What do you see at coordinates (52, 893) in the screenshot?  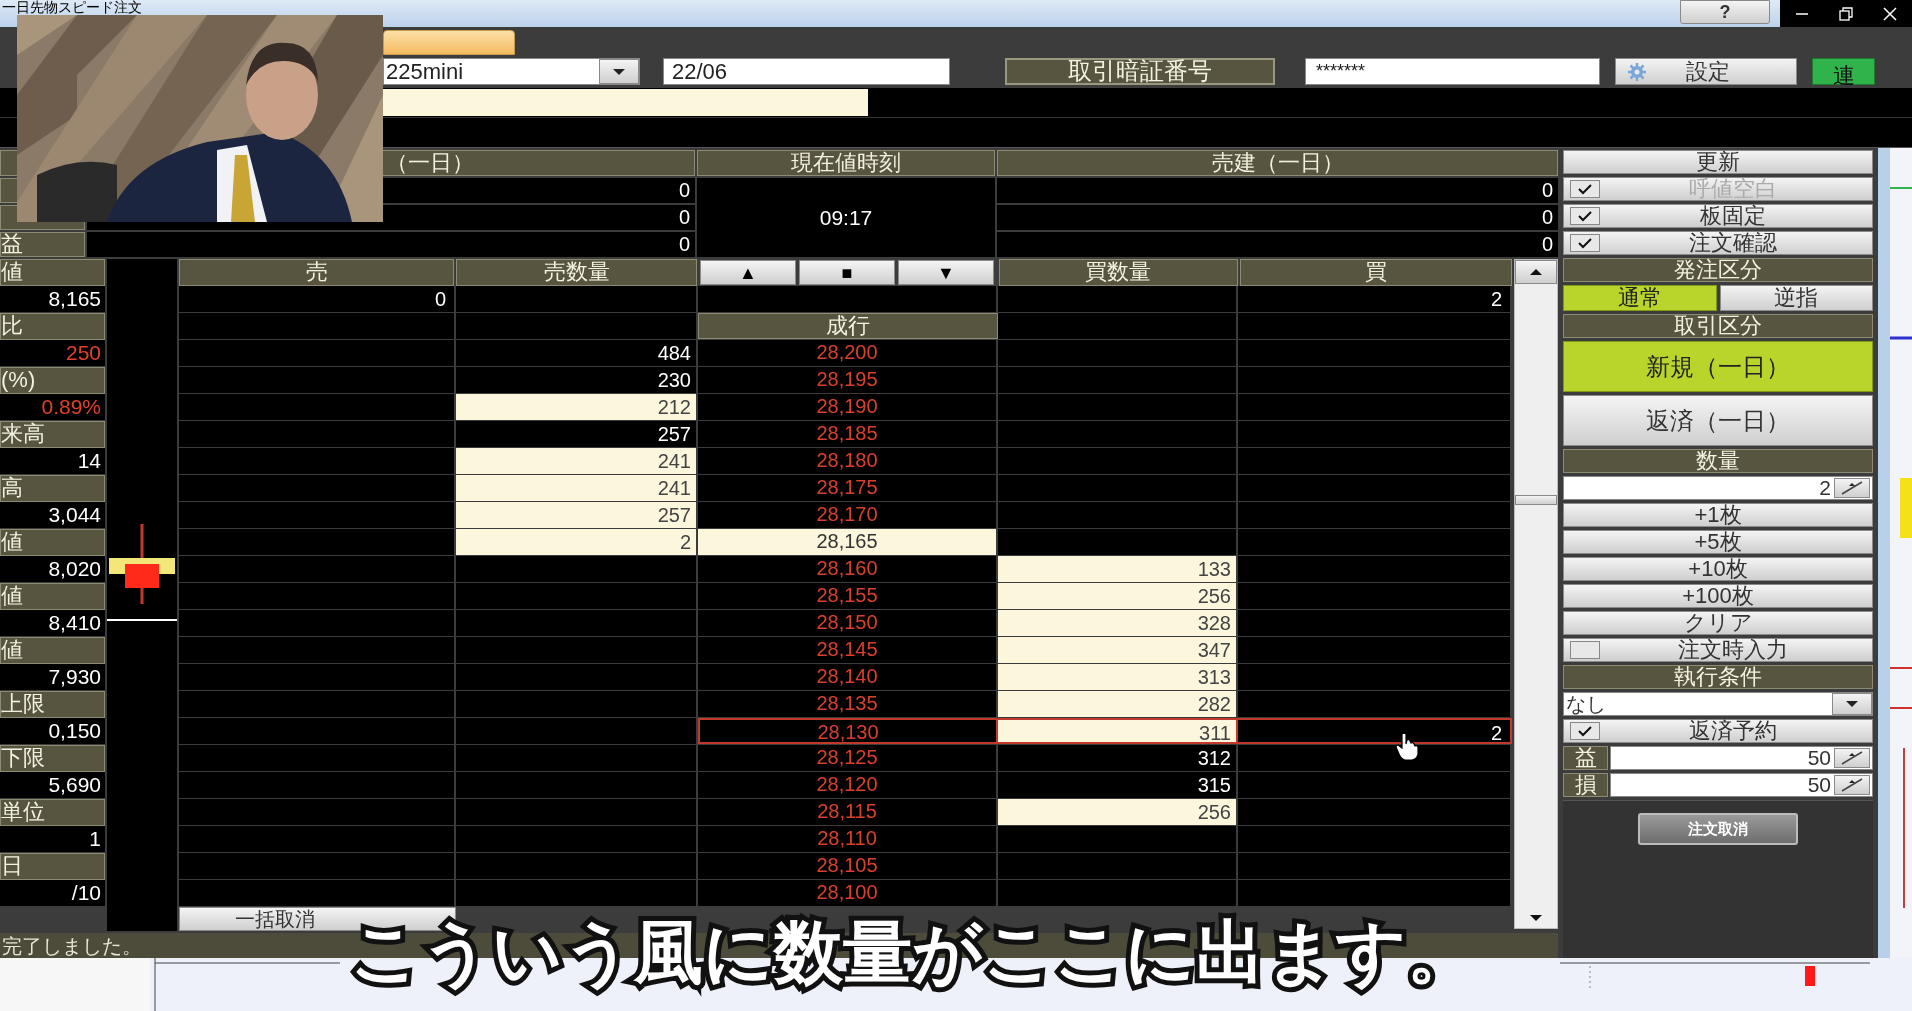 I see `info-value: /10` at bounding box center [52, 893].